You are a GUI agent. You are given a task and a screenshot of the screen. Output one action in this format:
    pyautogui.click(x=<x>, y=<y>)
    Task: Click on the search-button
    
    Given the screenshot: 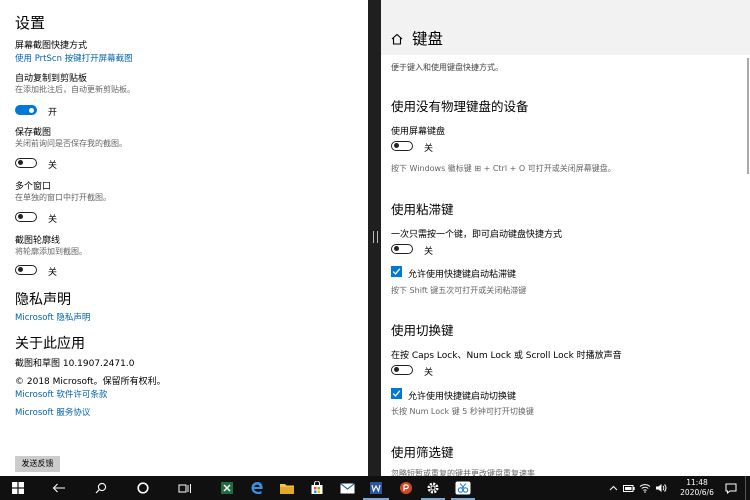 What is the action you would take?
    pyautogui.click(x=101, y=488)
    